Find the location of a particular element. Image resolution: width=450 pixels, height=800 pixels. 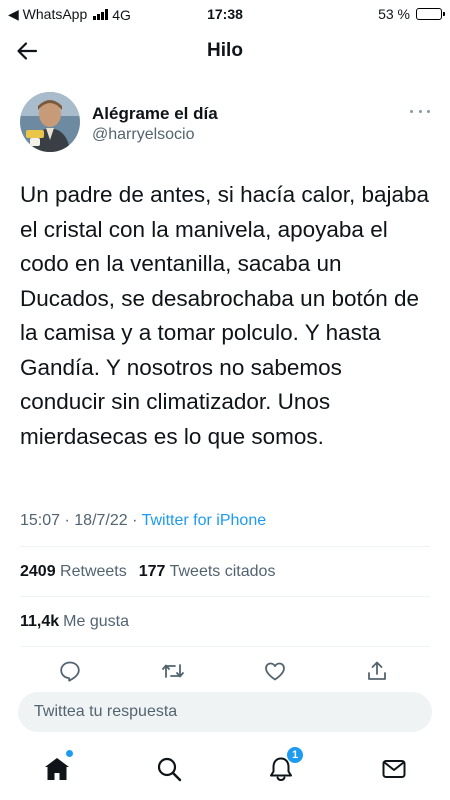

quotes-stat: 177 Tweets citados is located at coordinates (207, 572).